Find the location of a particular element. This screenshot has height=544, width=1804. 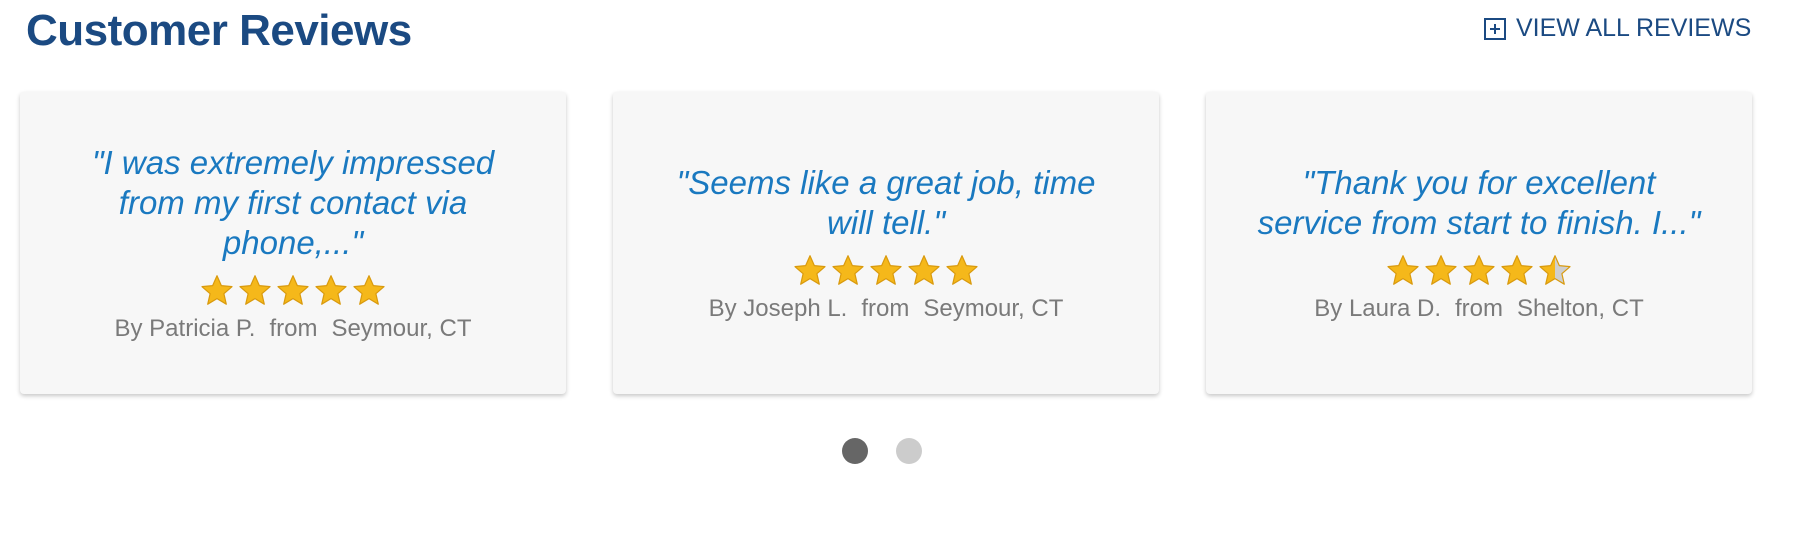

review-byline: By Joseph L. from Seymour, CT is located at coordinates (886, 309).